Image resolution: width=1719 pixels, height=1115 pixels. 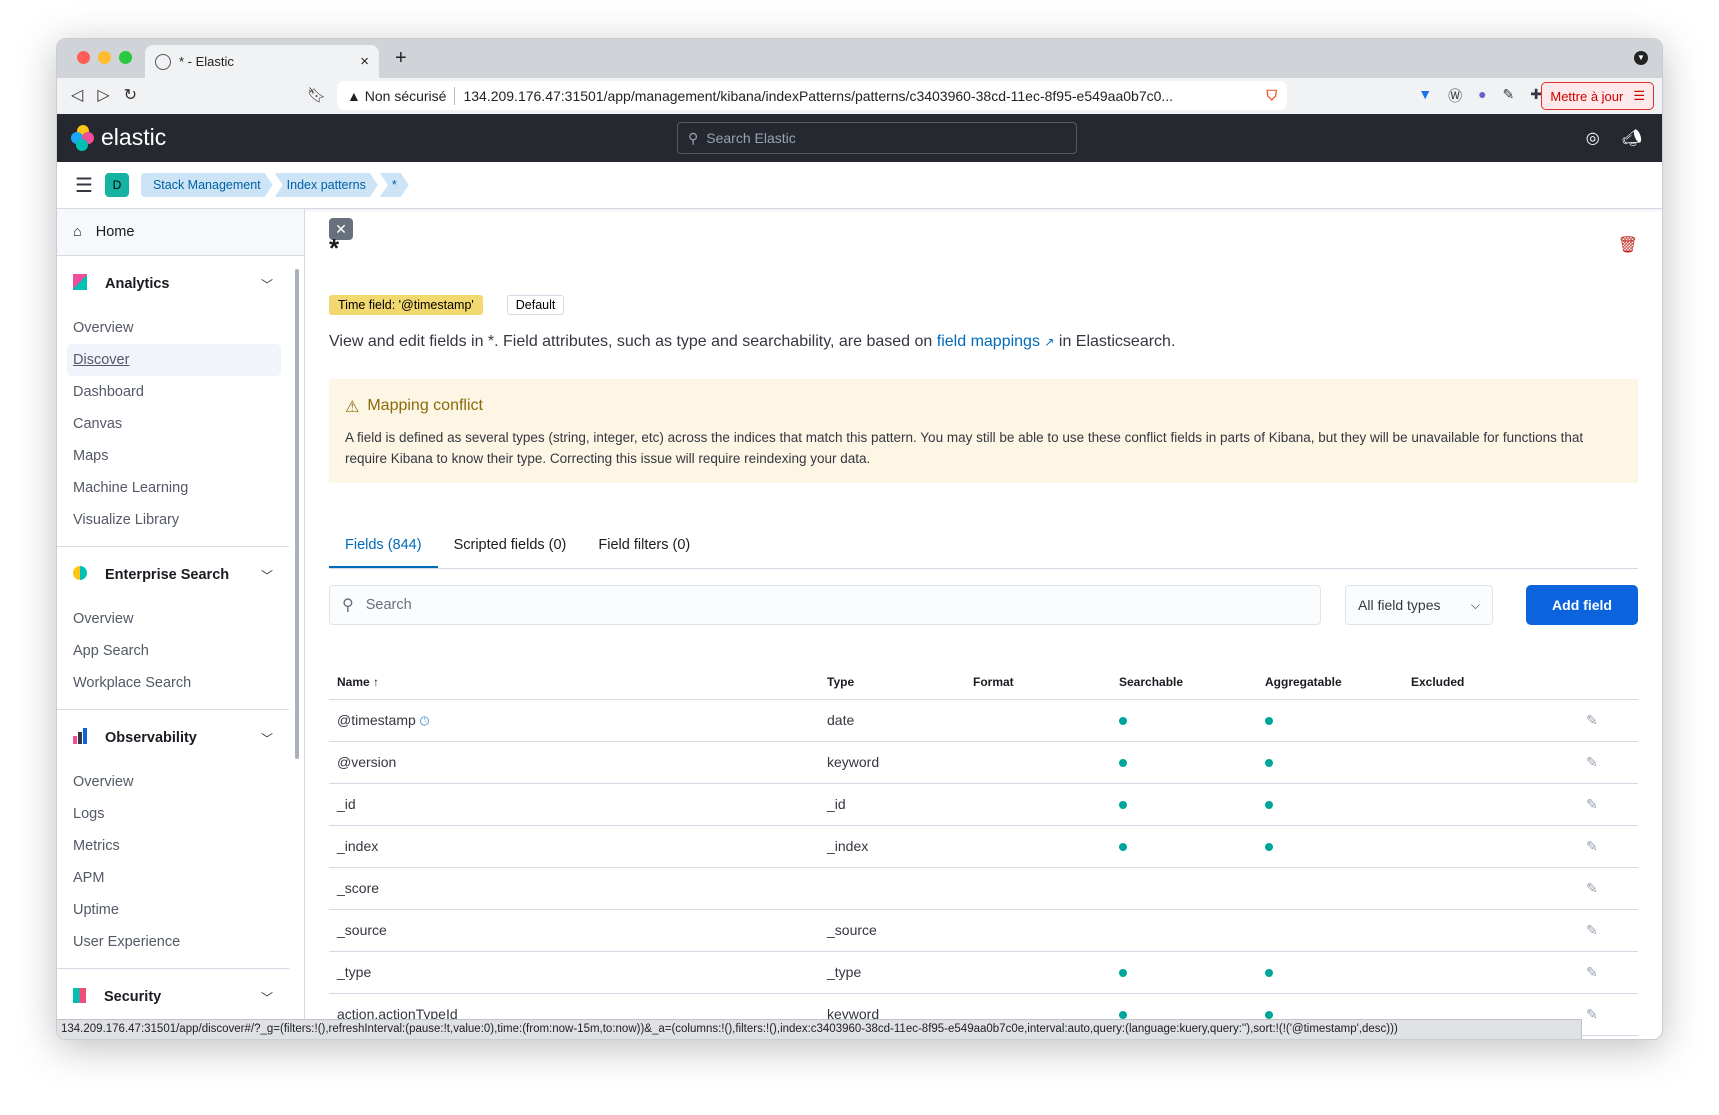 What do you see at coordinates (1272, 95) in the screenshot?
I see `brave-shield-icon: ⛉` at bounding box center [1272, 95].